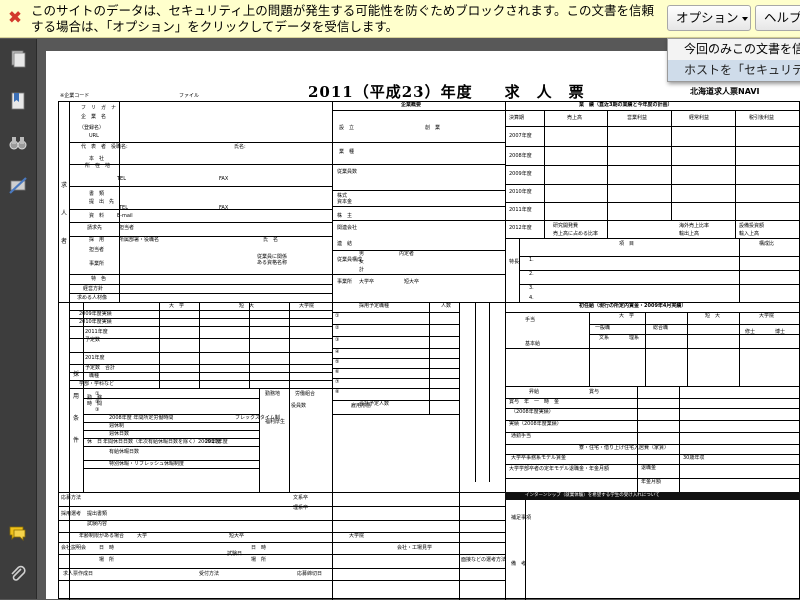 The width and height of the screenshot is (800, 600). I want to click on bottom-seminar: 会社説明会, so click(74, 548).